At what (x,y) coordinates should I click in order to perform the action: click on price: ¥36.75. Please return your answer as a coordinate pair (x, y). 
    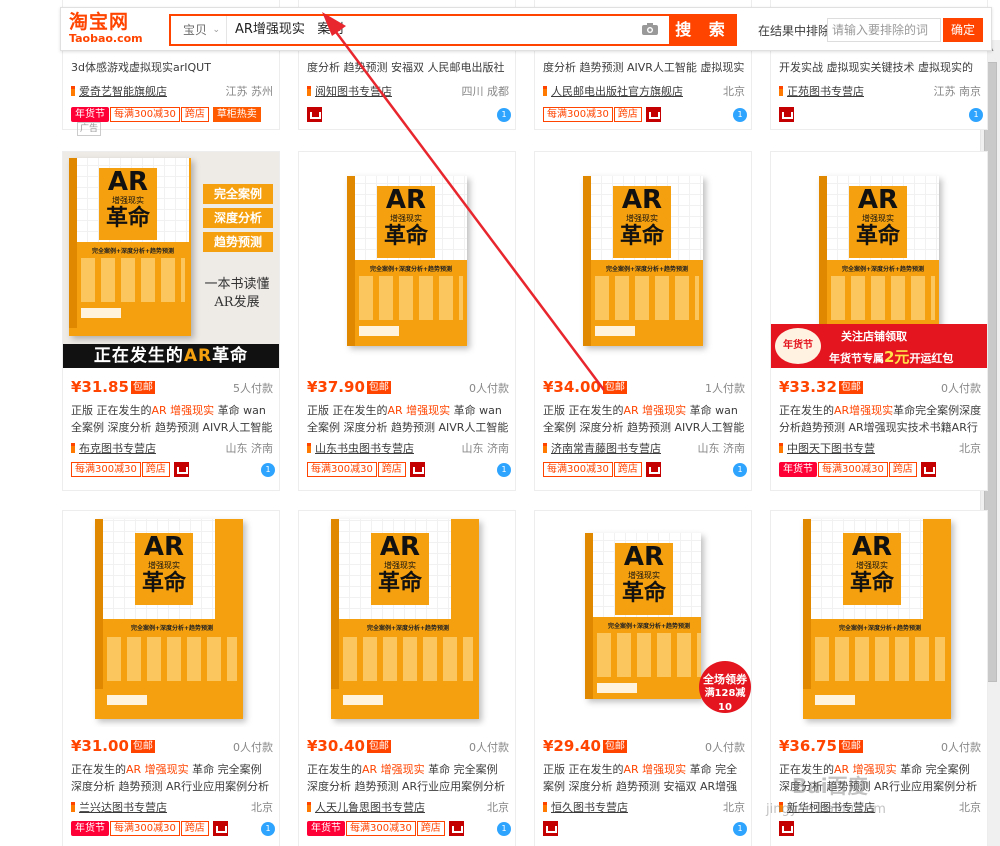
    Looking at the image, I should click on (808, 746).